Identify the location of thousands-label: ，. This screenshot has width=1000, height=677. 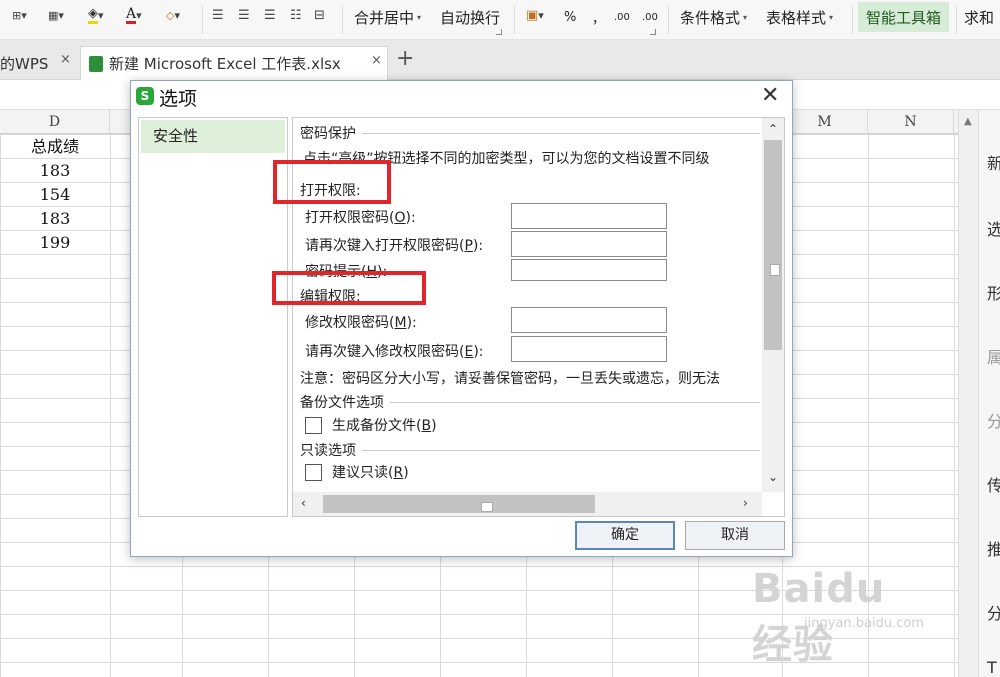
(599, 19).